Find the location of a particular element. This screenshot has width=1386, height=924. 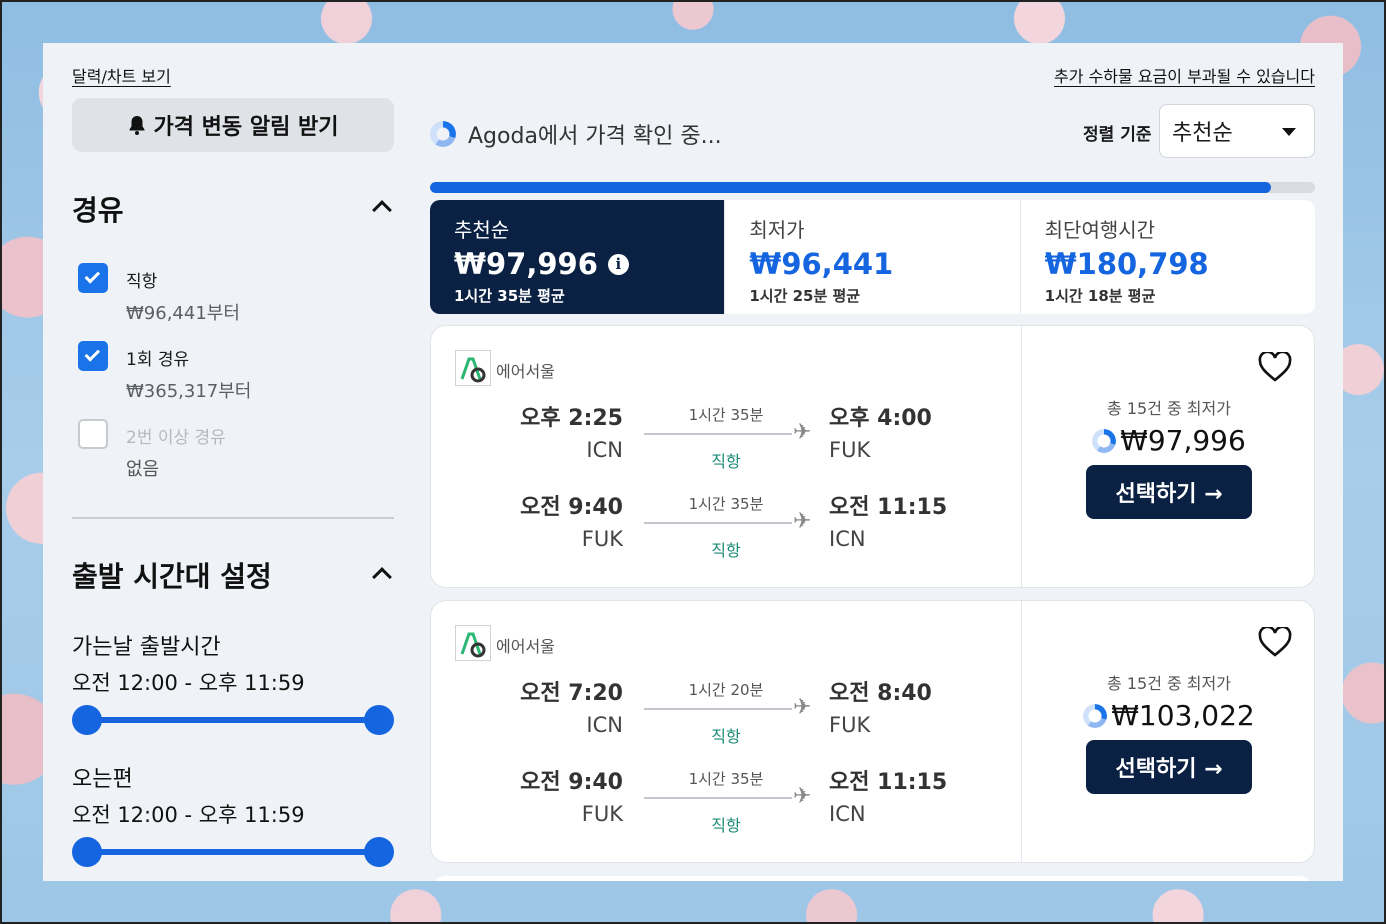

arrival-time: 오전 8:40 is located at coordinates (880, 693).